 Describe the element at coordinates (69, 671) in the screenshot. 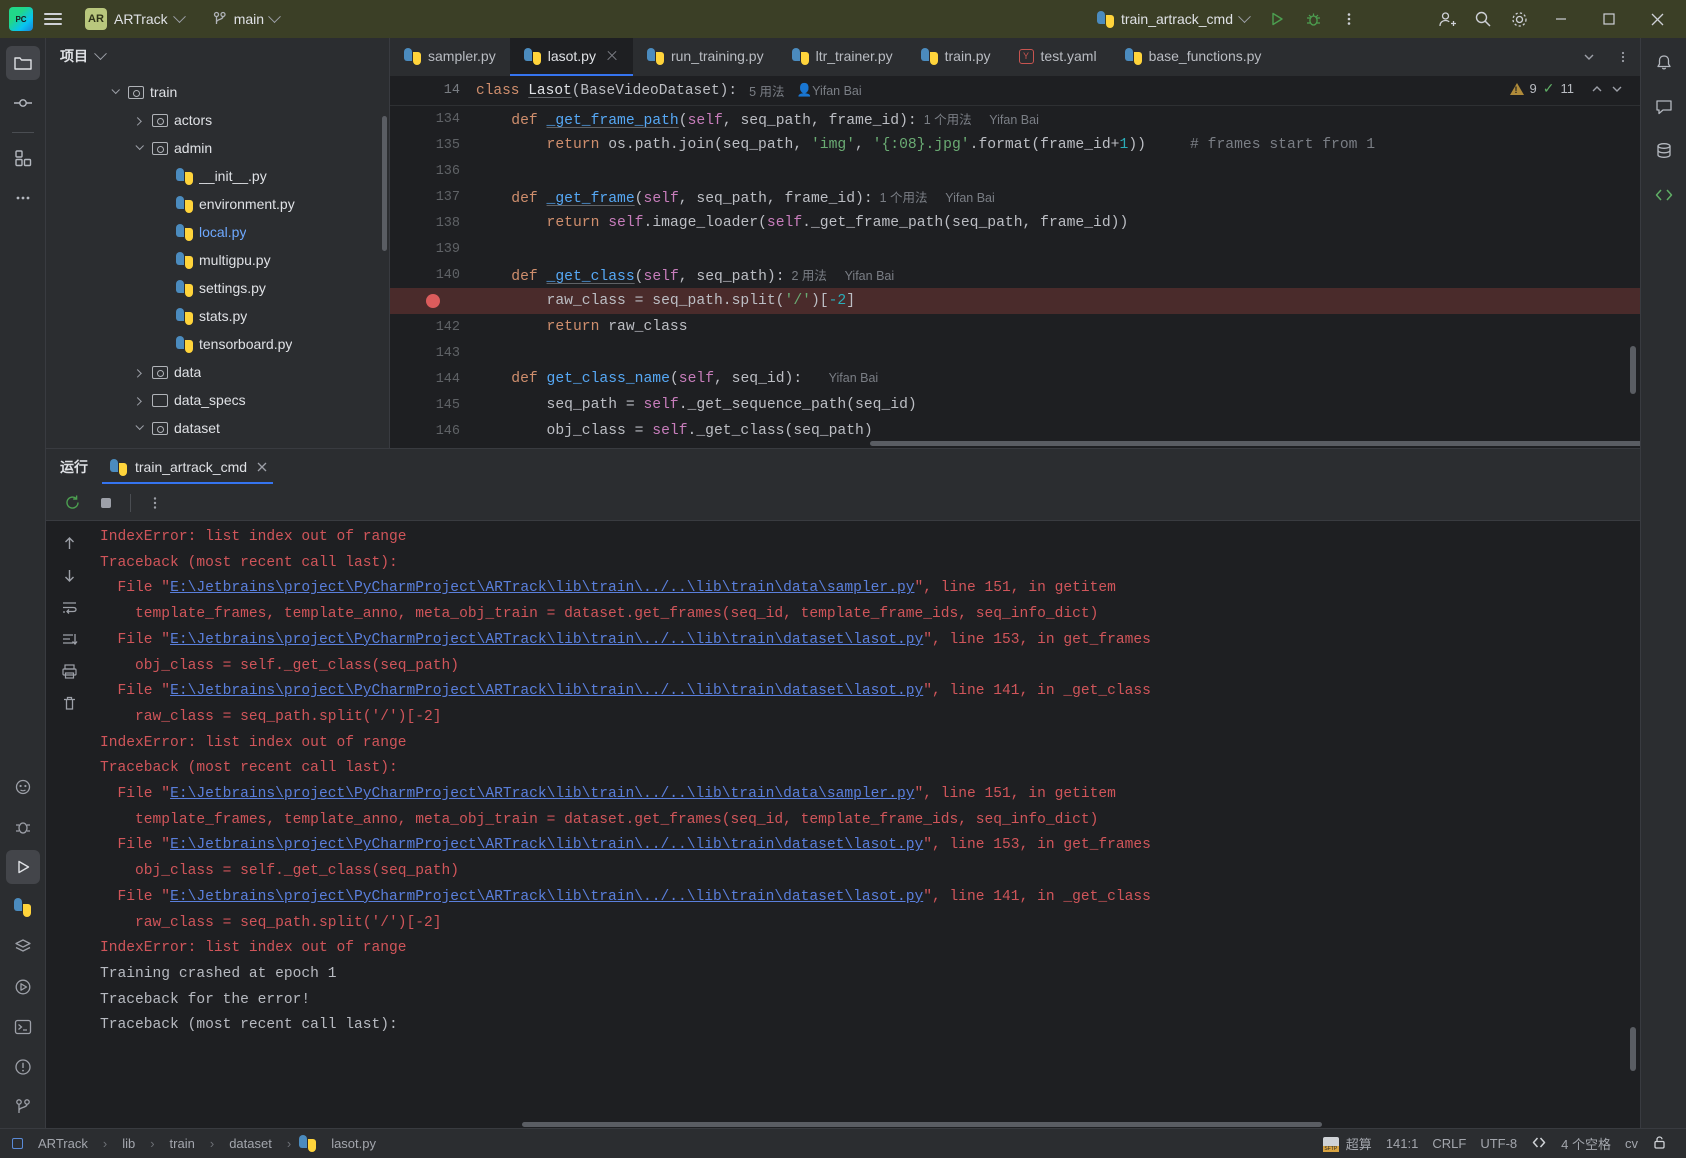

I see `print-icon` at that location.